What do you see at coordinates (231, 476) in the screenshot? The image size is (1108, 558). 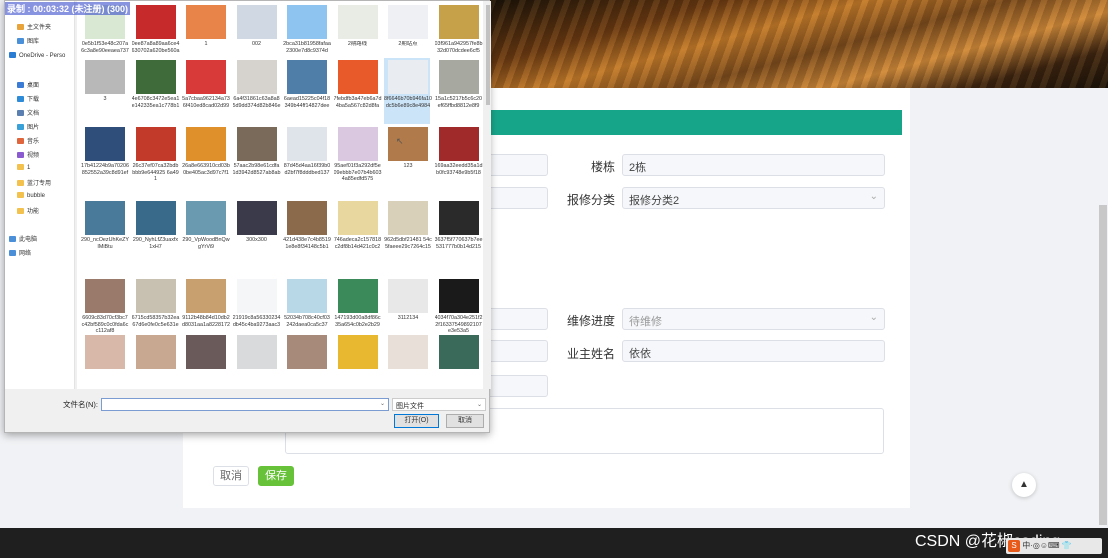 I see `cancel-button: 取消` at bounding box center [231, 476].